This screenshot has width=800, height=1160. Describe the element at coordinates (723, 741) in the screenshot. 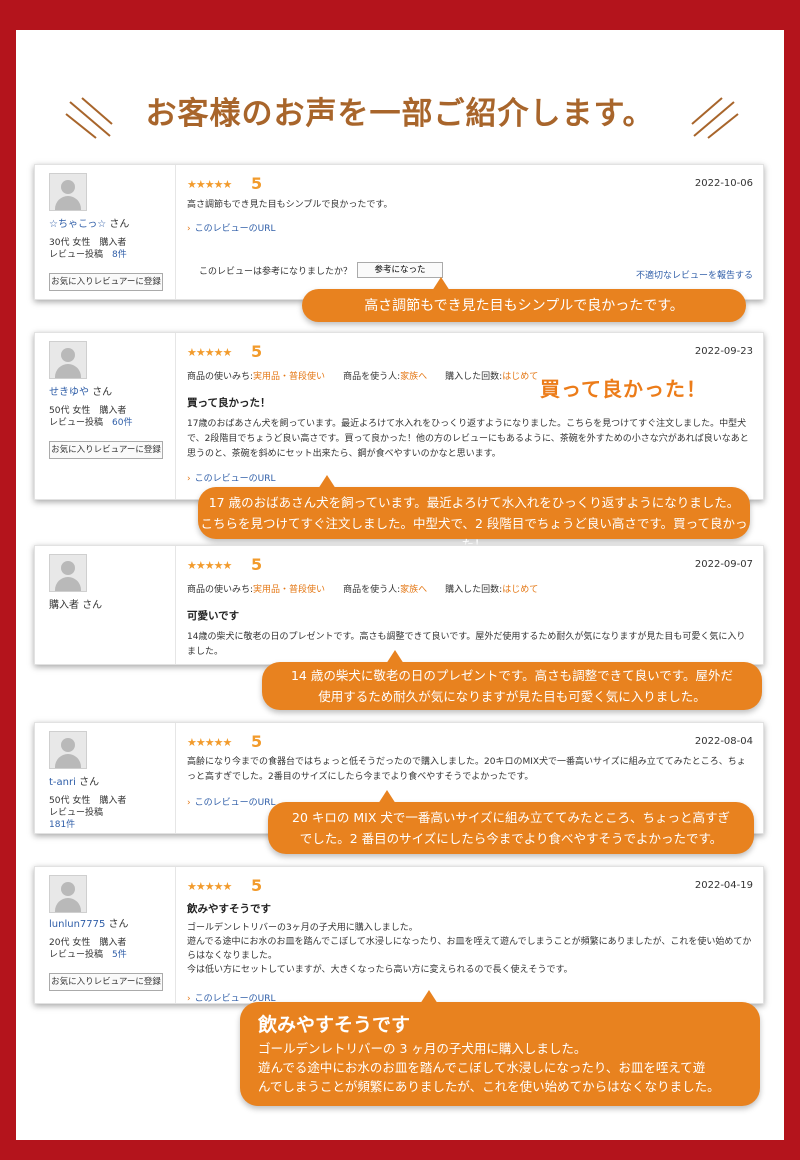

I see `review-date: 2022-08-04` at that location.